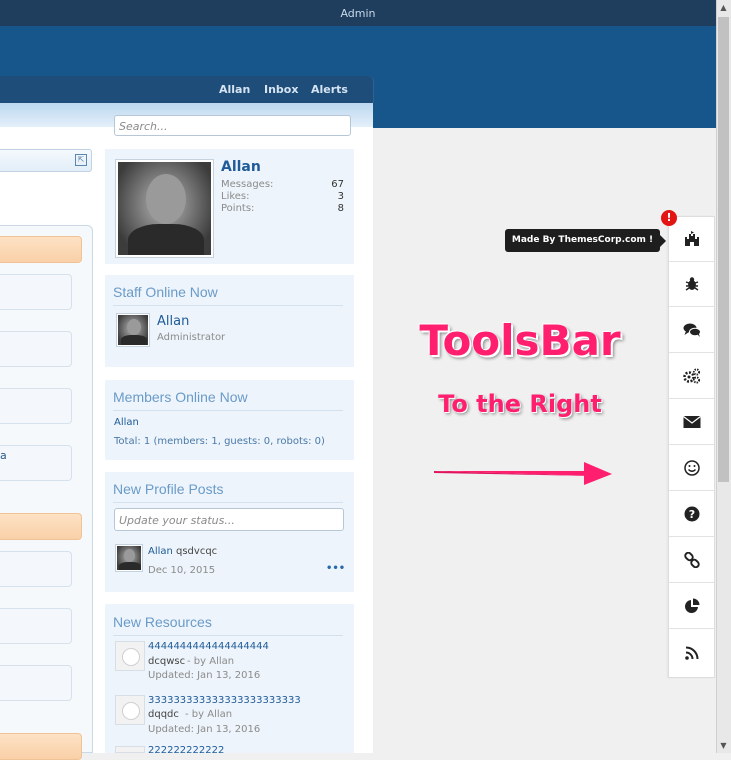 This screenshot has width=731, height=760. I want to click on castle-icon, so click(691, 239).